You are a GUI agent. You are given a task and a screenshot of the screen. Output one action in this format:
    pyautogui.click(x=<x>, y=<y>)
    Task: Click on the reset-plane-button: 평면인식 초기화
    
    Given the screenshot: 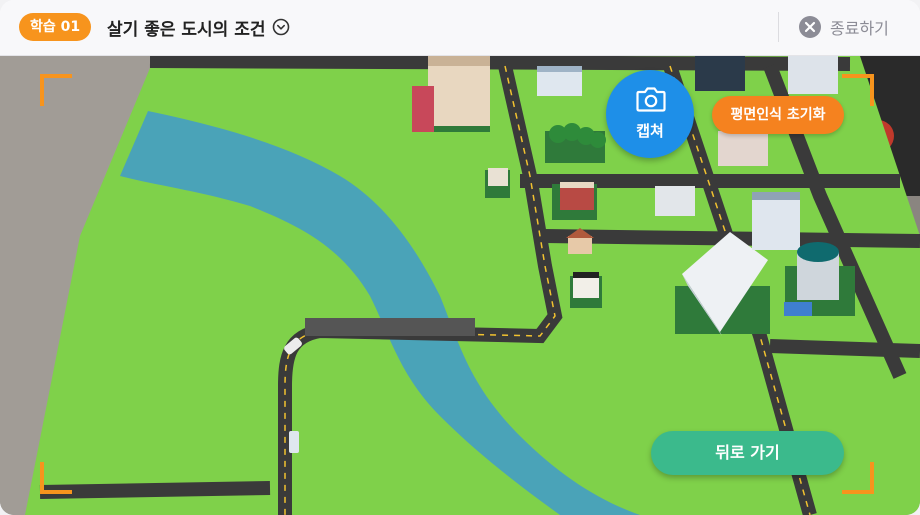 What is the action you would take?
    pyautogui.click(x=778, y=115)
    